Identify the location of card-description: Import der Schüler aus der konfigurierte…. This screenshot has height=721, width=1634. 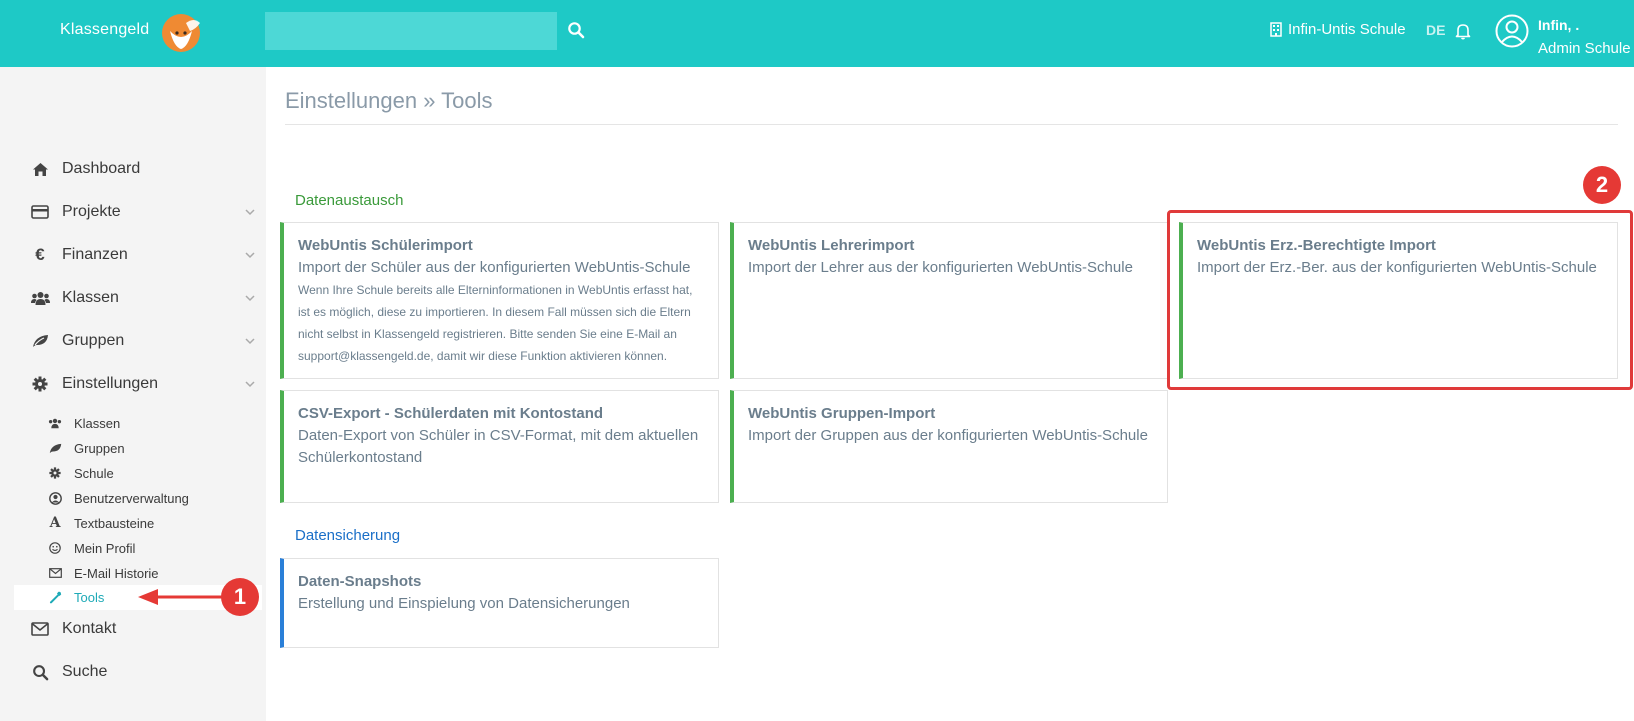
(494, 267).